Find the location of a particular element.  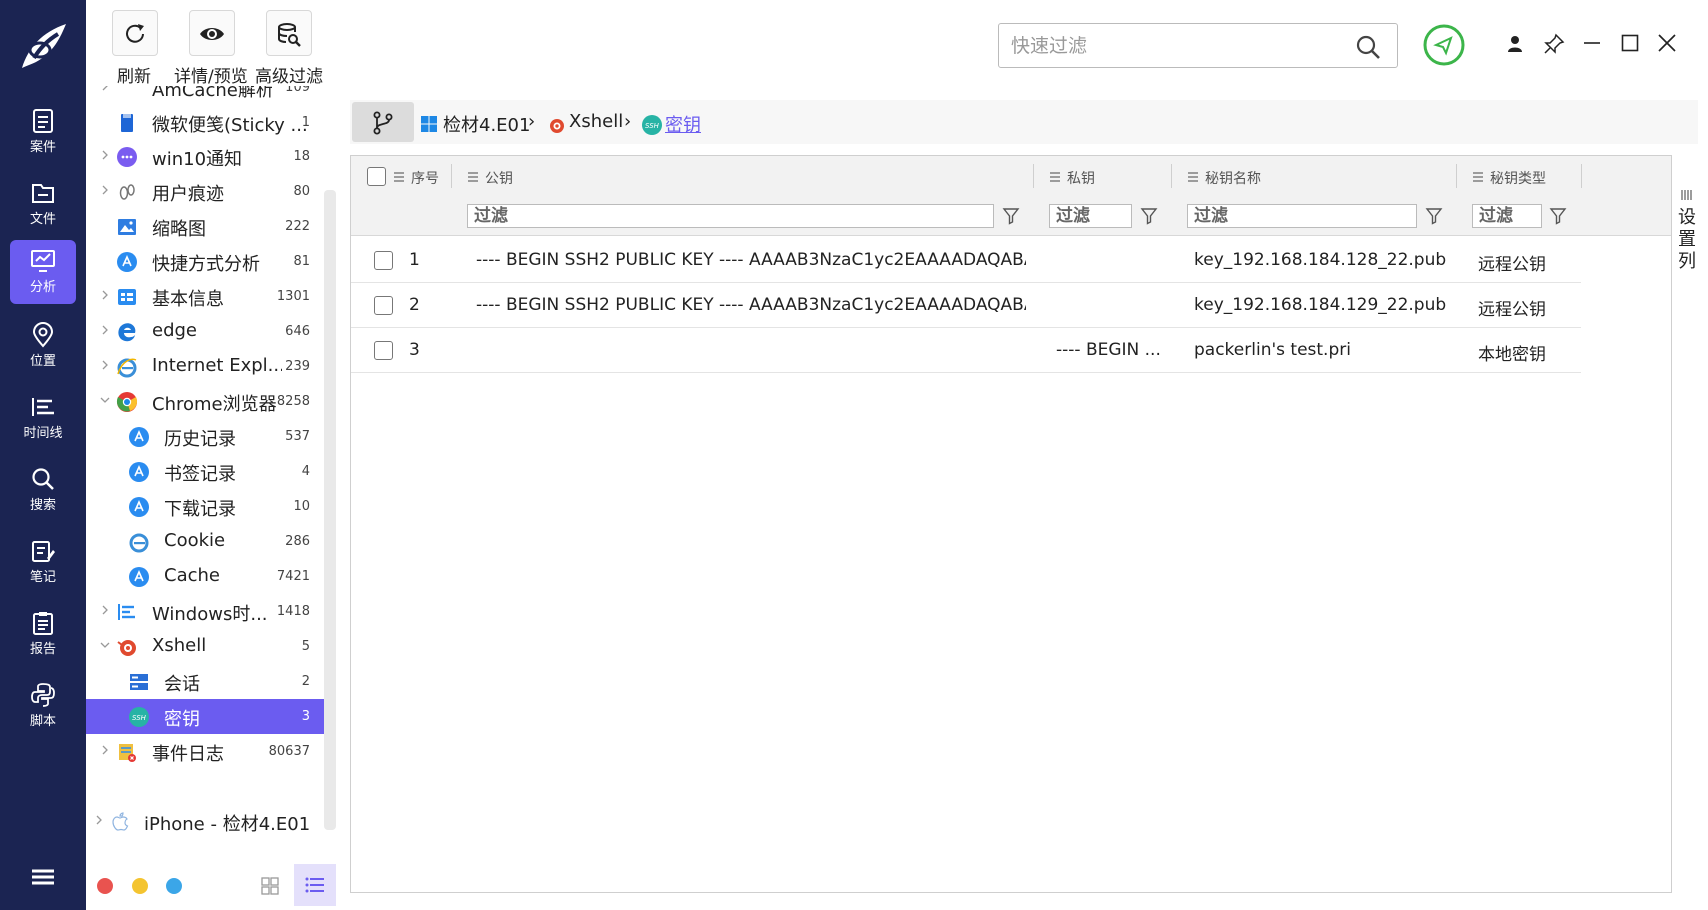

cell-key-type: 本地密钥 is located at coordinates (1512, 355).